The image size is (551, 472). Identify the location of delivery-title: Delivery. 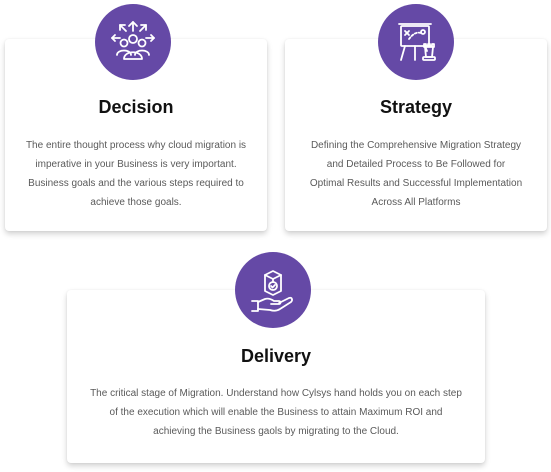
(276, 356).